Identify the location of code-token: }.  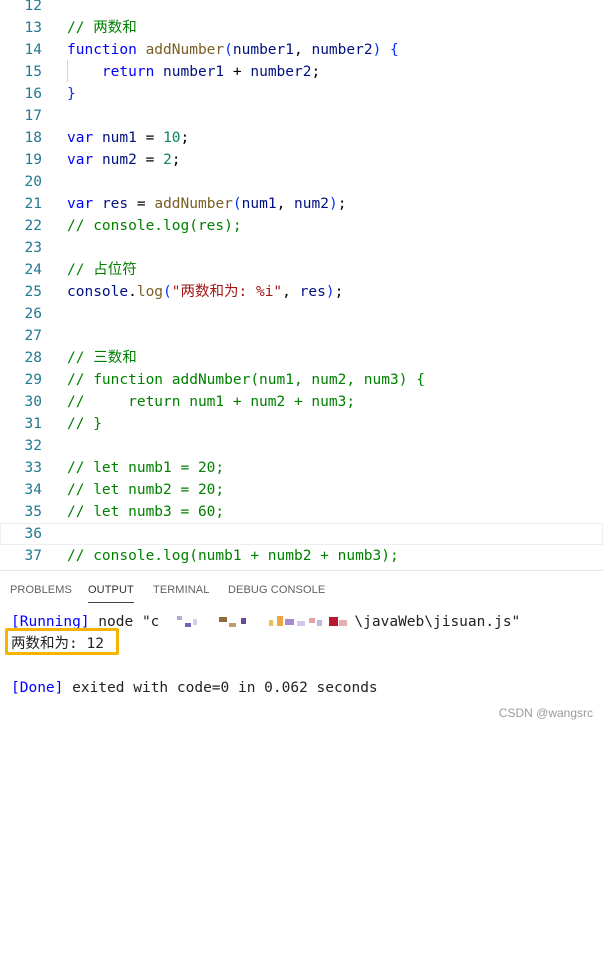
(71, 94).